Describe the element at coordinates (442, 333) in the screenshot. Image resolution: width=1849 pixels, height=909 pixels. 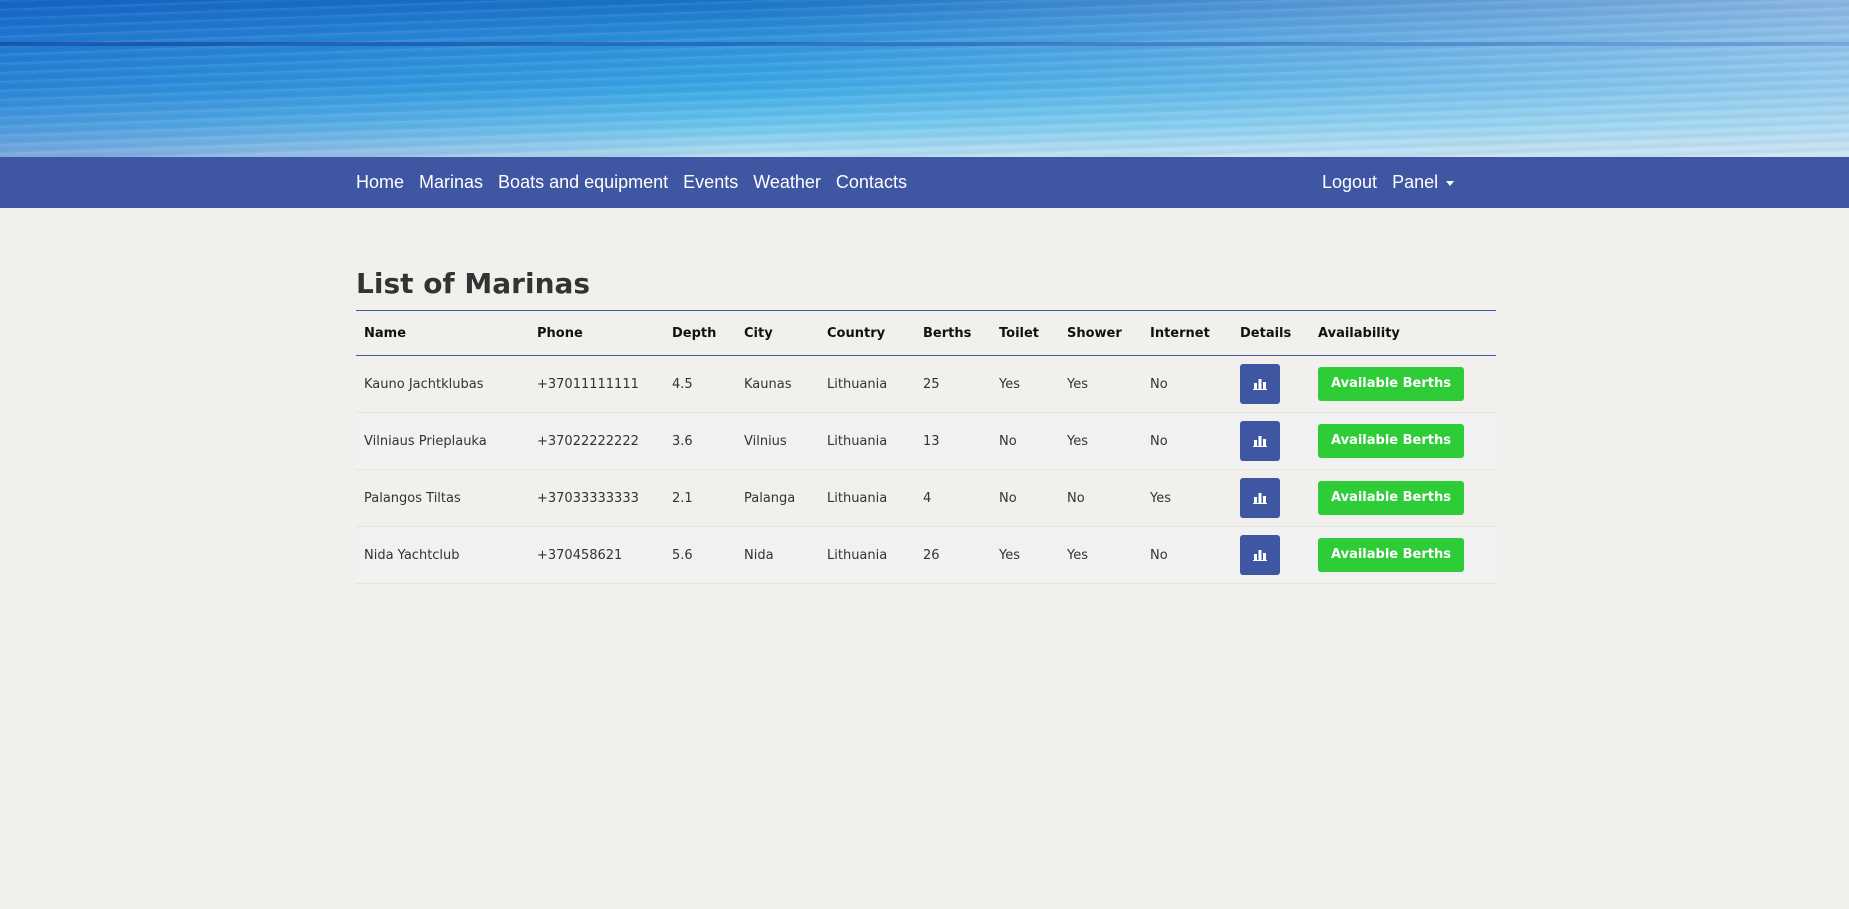
I see `column-header-name: Name` at that location.